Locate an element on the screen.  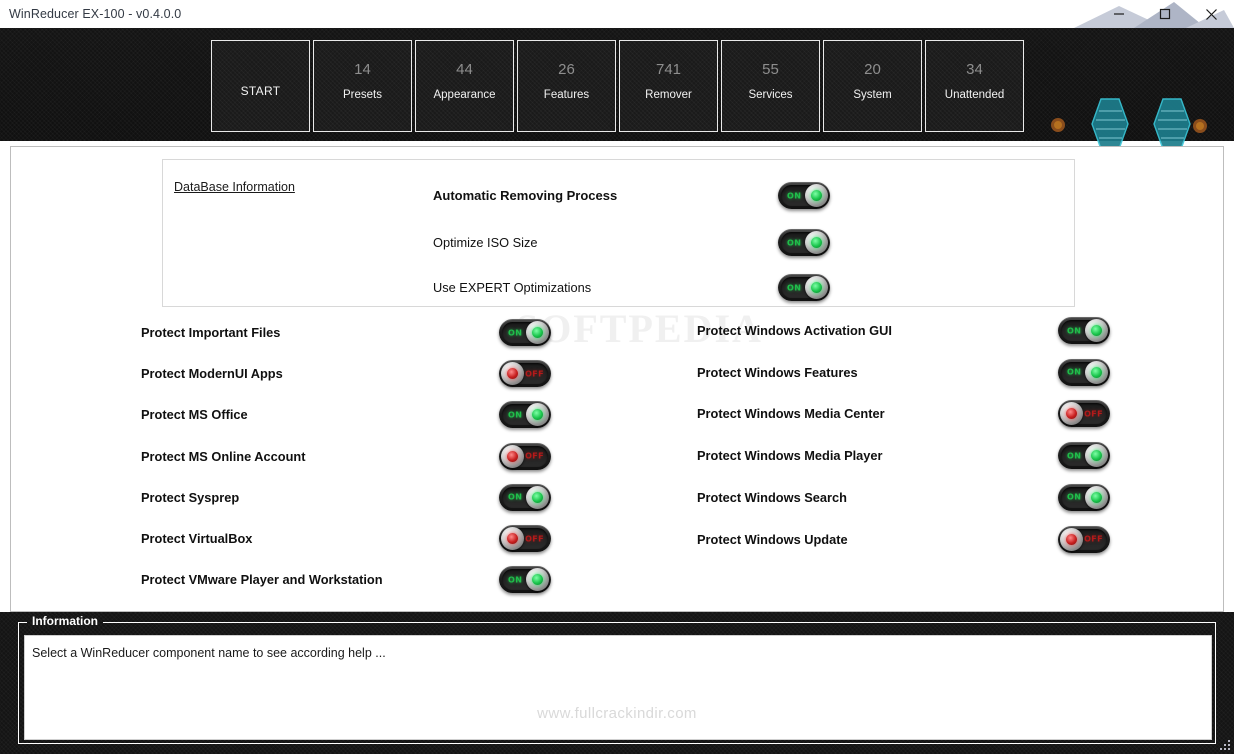
minimize-button is located at coordinates (1119, 14).